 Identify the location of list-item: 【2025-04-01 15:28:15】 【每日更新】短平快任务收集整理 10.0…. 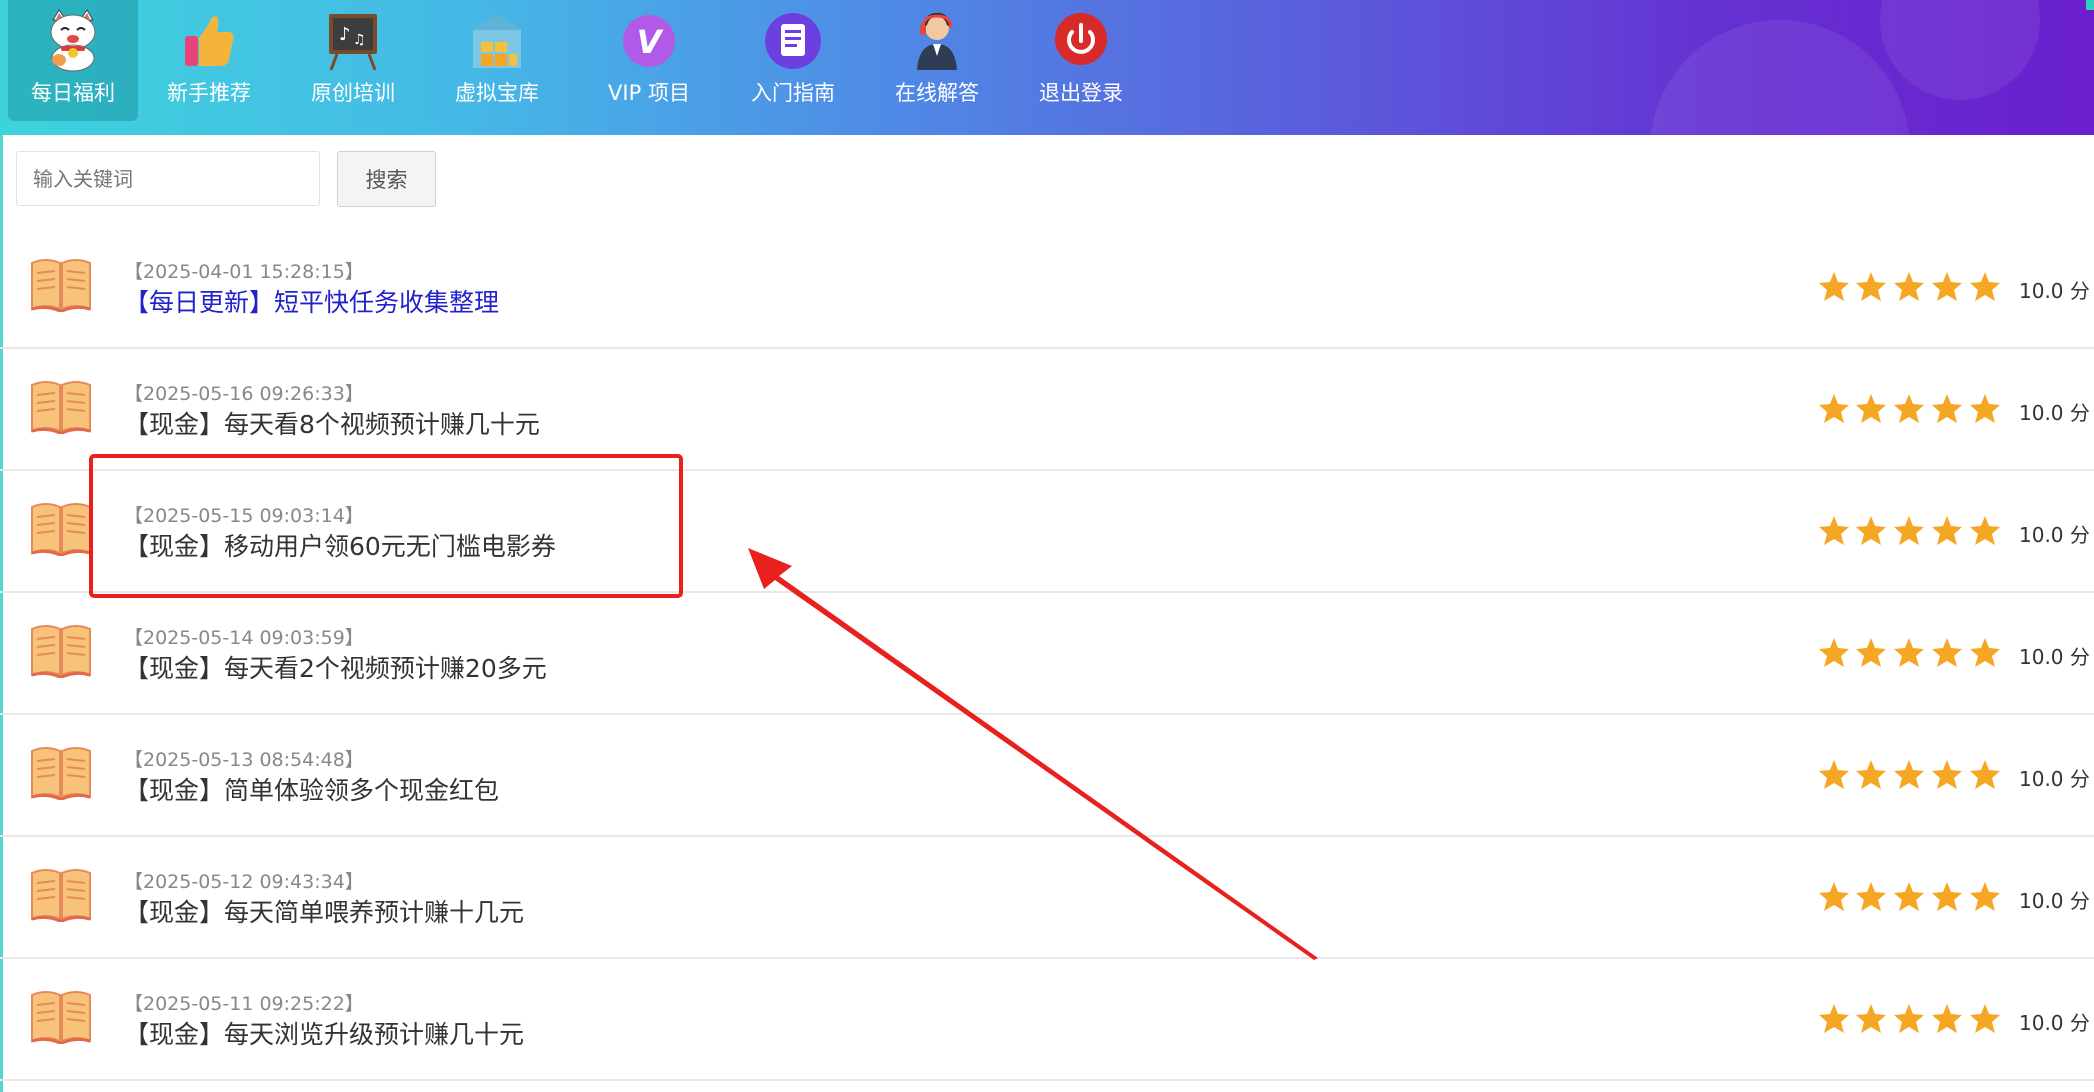
(1047, 288).